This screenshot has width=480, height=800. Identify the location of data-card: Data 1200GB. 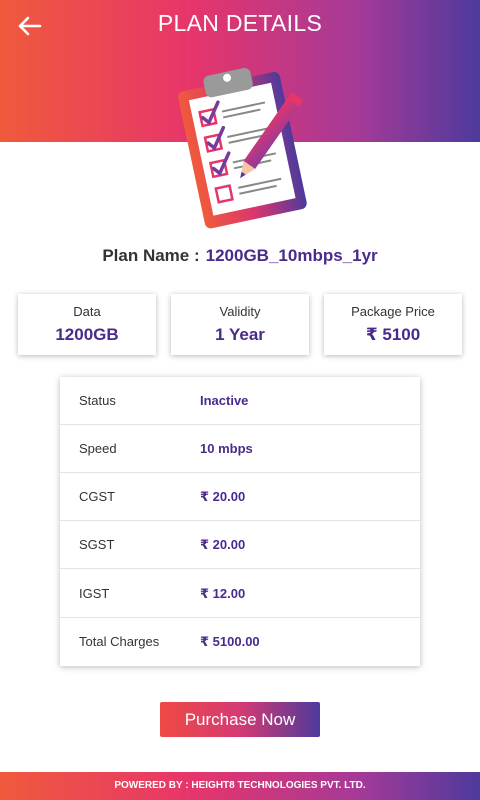
(87, 324).